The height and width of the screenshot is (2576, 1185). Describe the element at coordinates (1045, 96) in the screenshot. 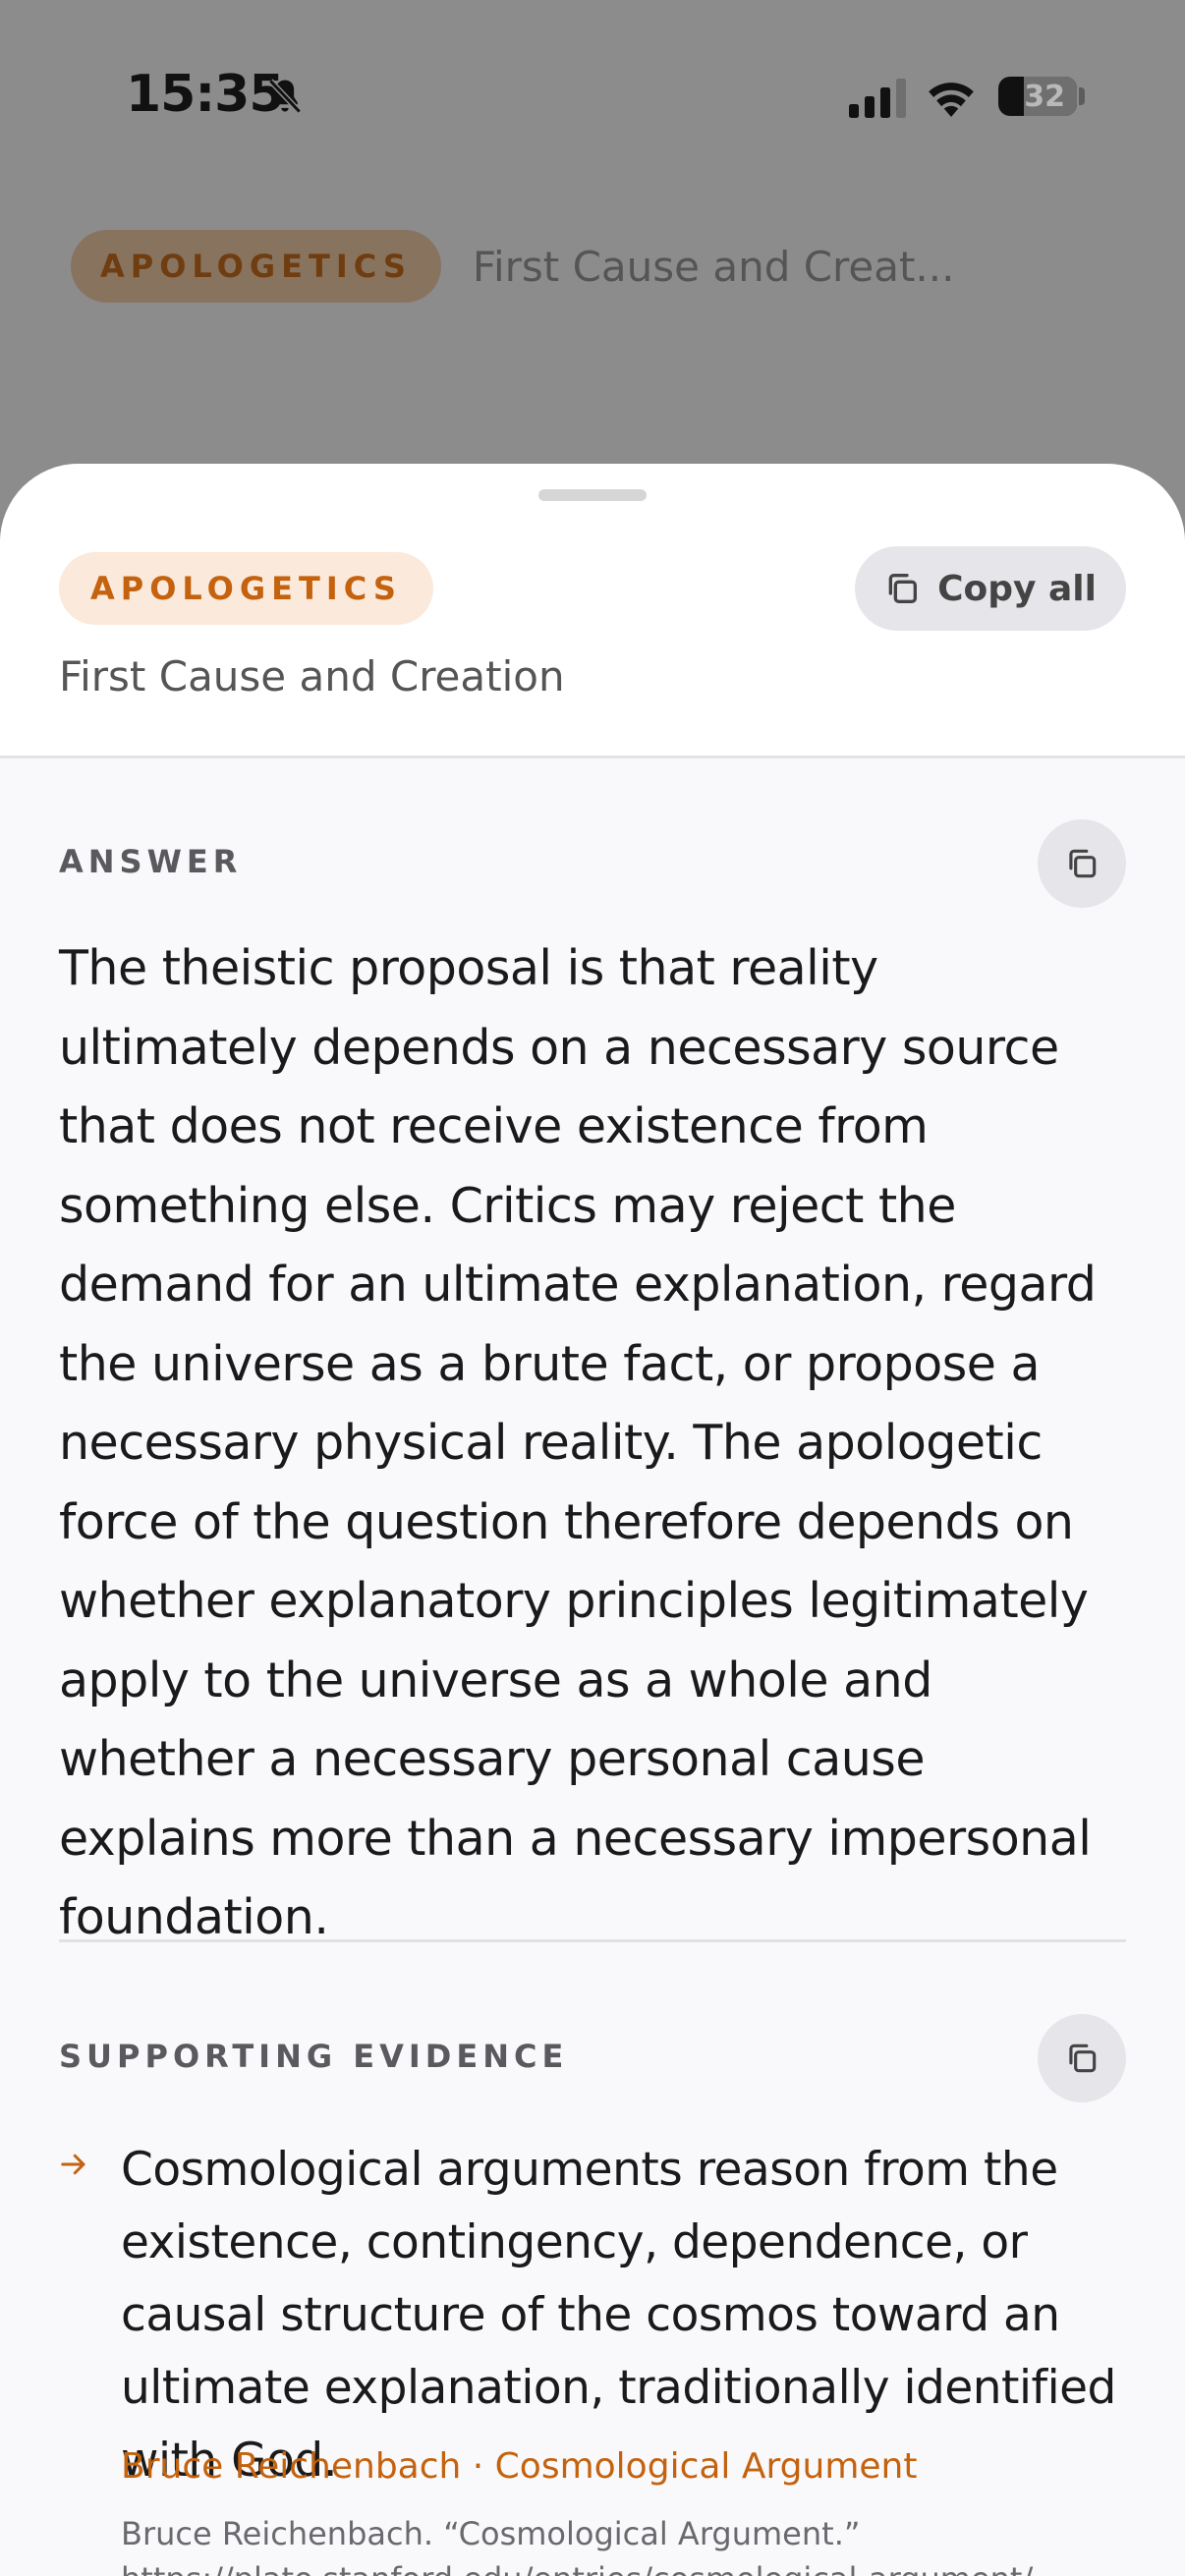

I see `battery-level: 32` at that location.